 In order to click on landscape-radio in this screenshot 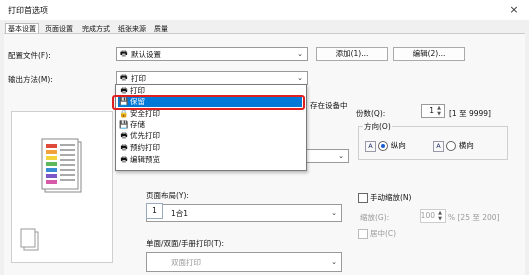, I will do `click(451, 146)`.